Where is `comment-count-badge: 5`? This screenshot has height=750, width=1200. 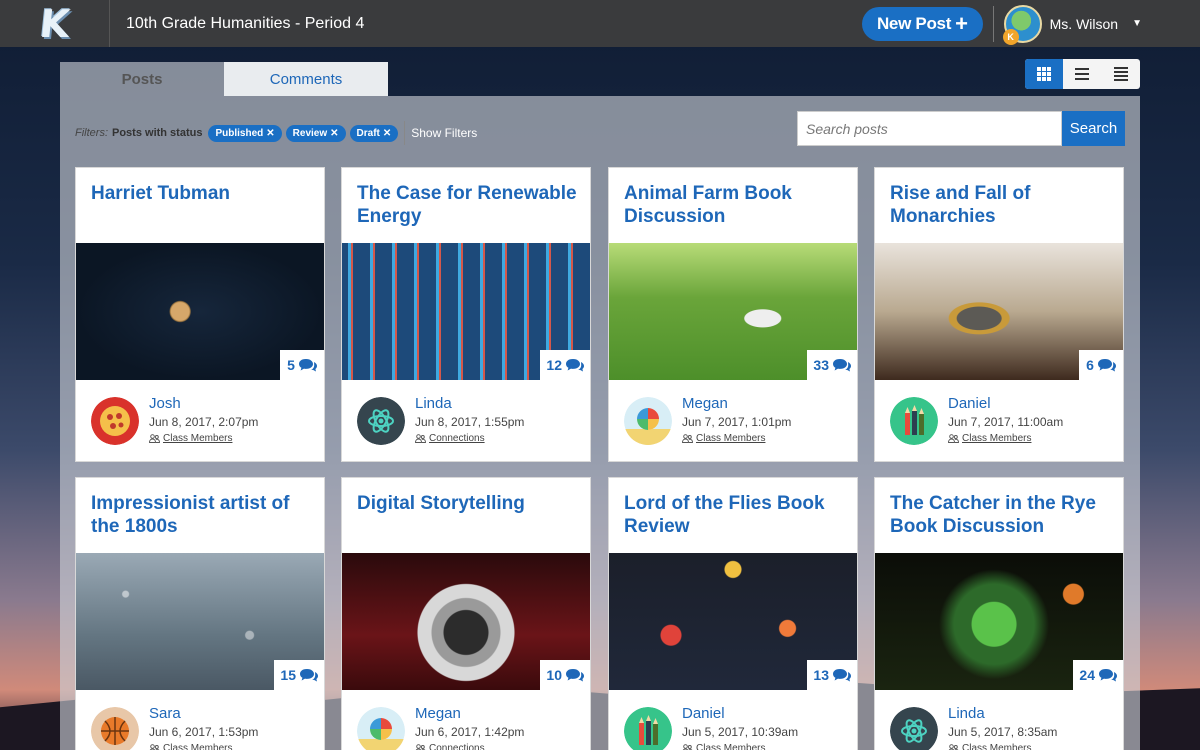 comment-count-badge: 5 is located at coordinates (302, 365).